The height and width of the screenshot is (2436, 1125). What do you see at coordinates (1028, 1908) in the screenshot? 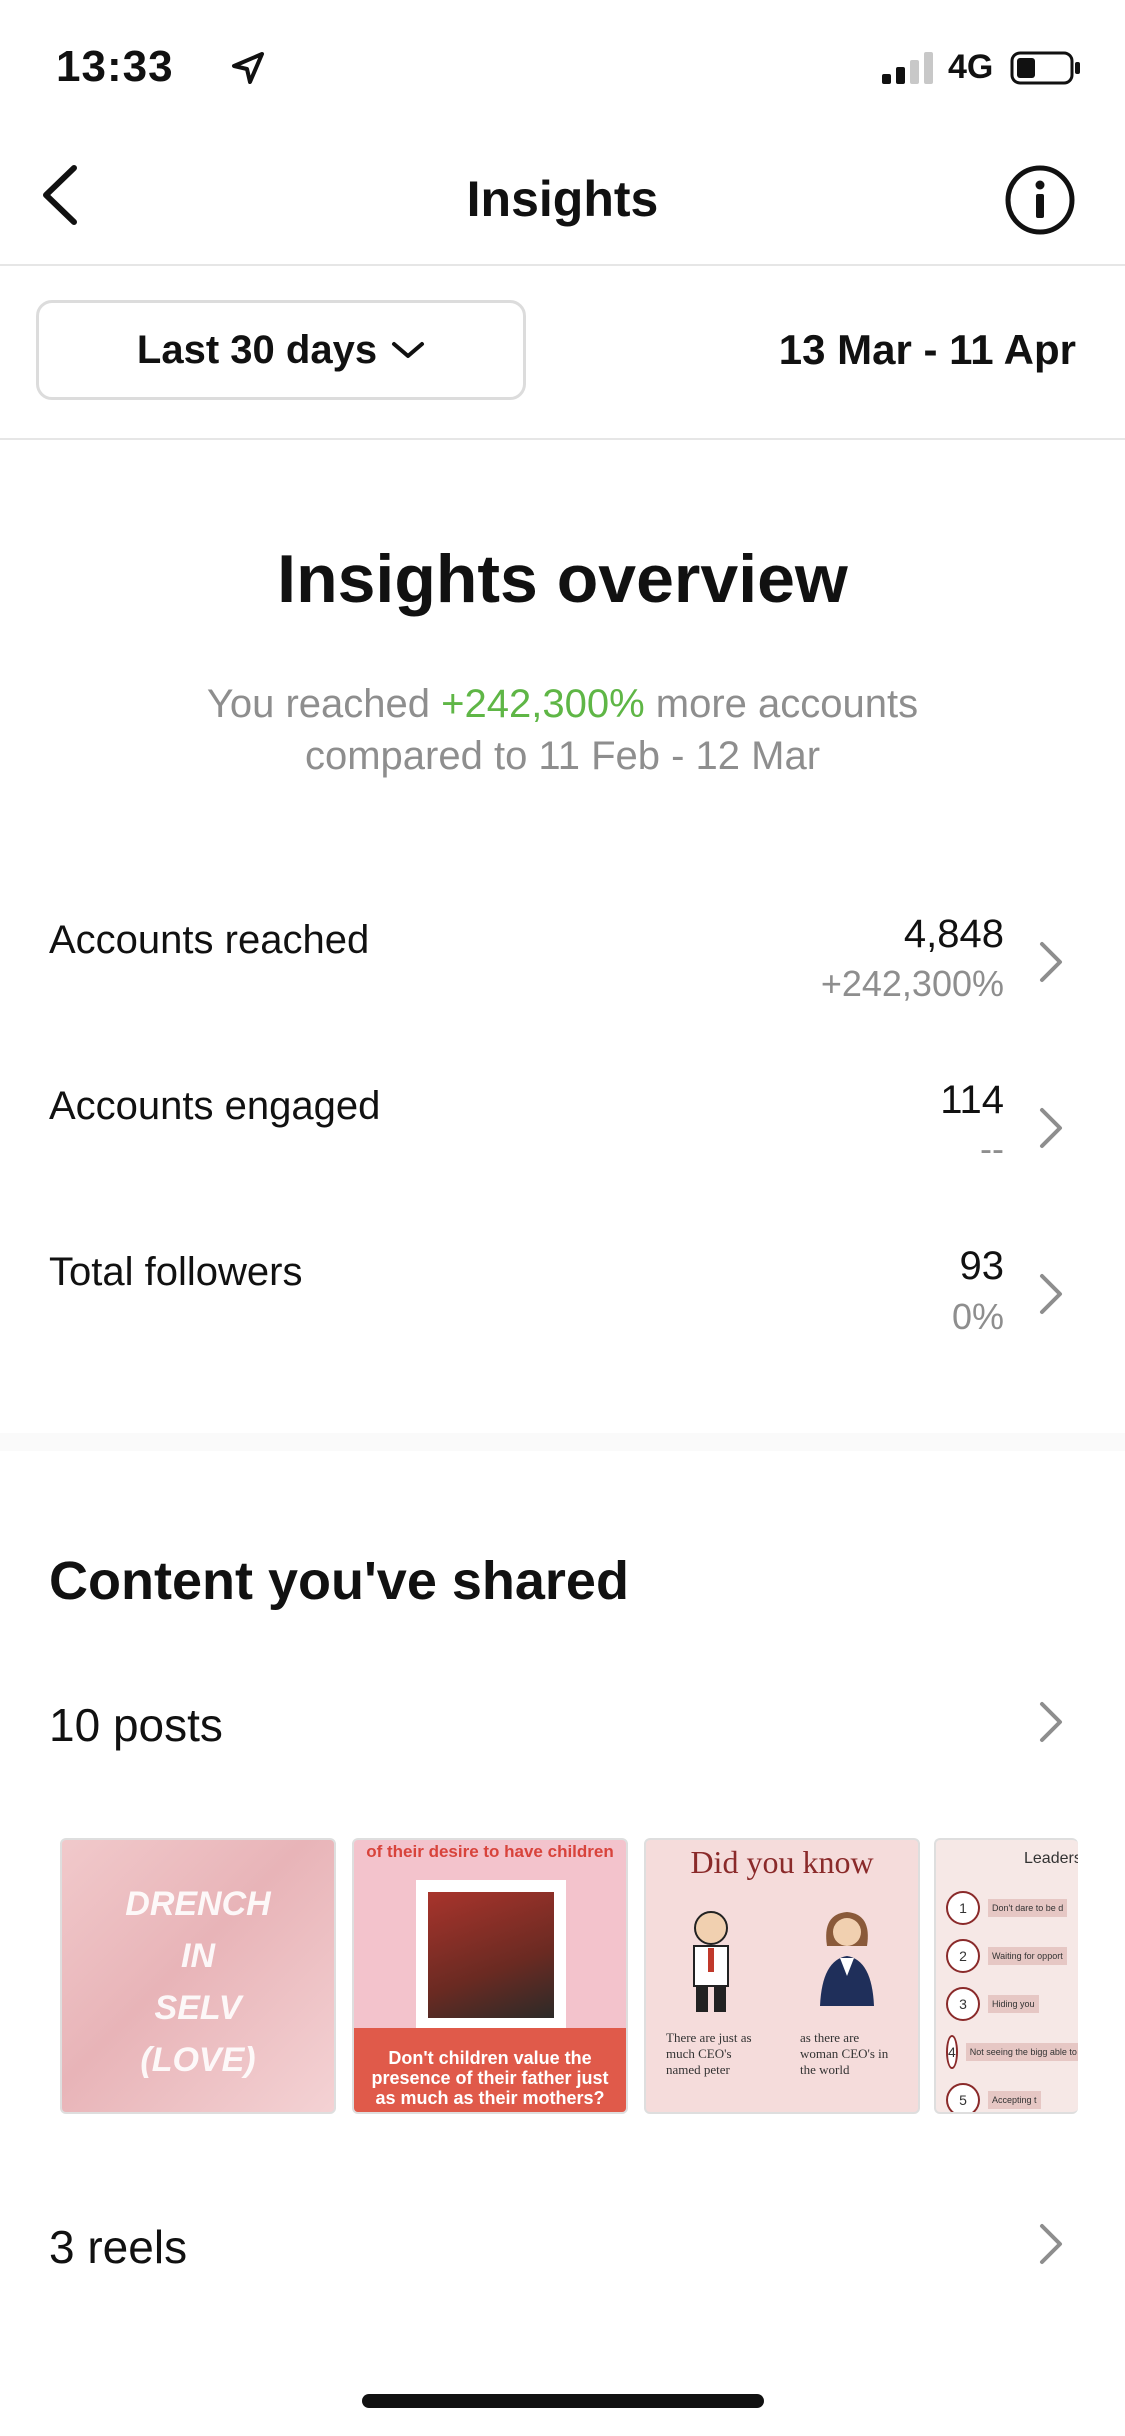
I see `thumbnail-text: Don't dare to be d` at bounding box center [1028, 1908].